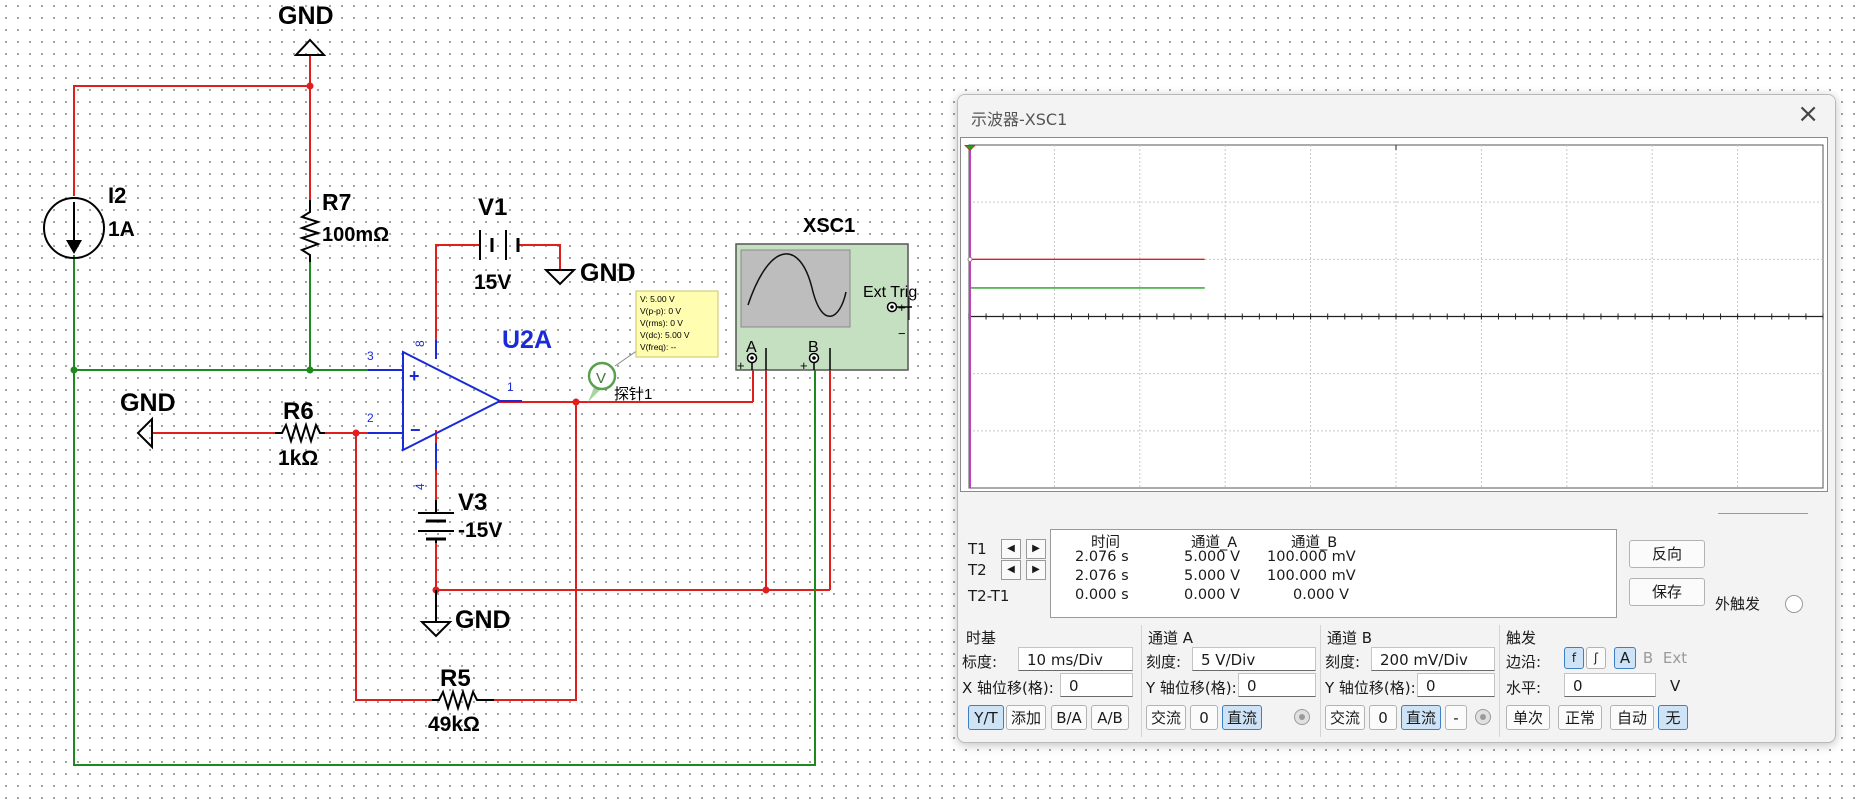  What do you see at coordinates (1421, 717) in the screenshot?
I see `channel-b-dc-button: 直流` at bounding box center [1421, 717].